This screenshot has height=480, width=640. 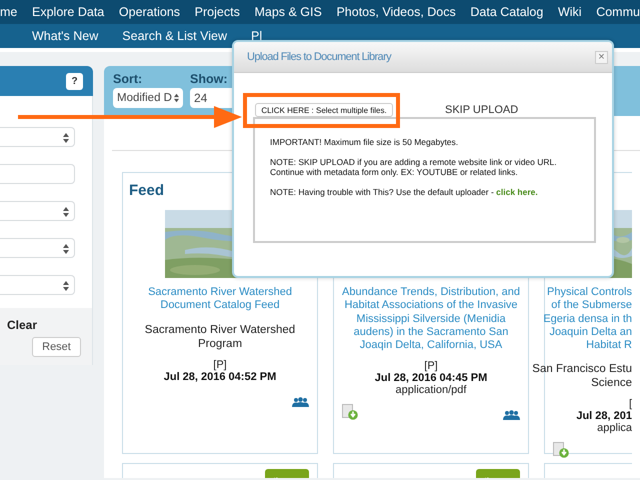 I want to click on nav-link: Search & List View, so click(x=174, y=36).